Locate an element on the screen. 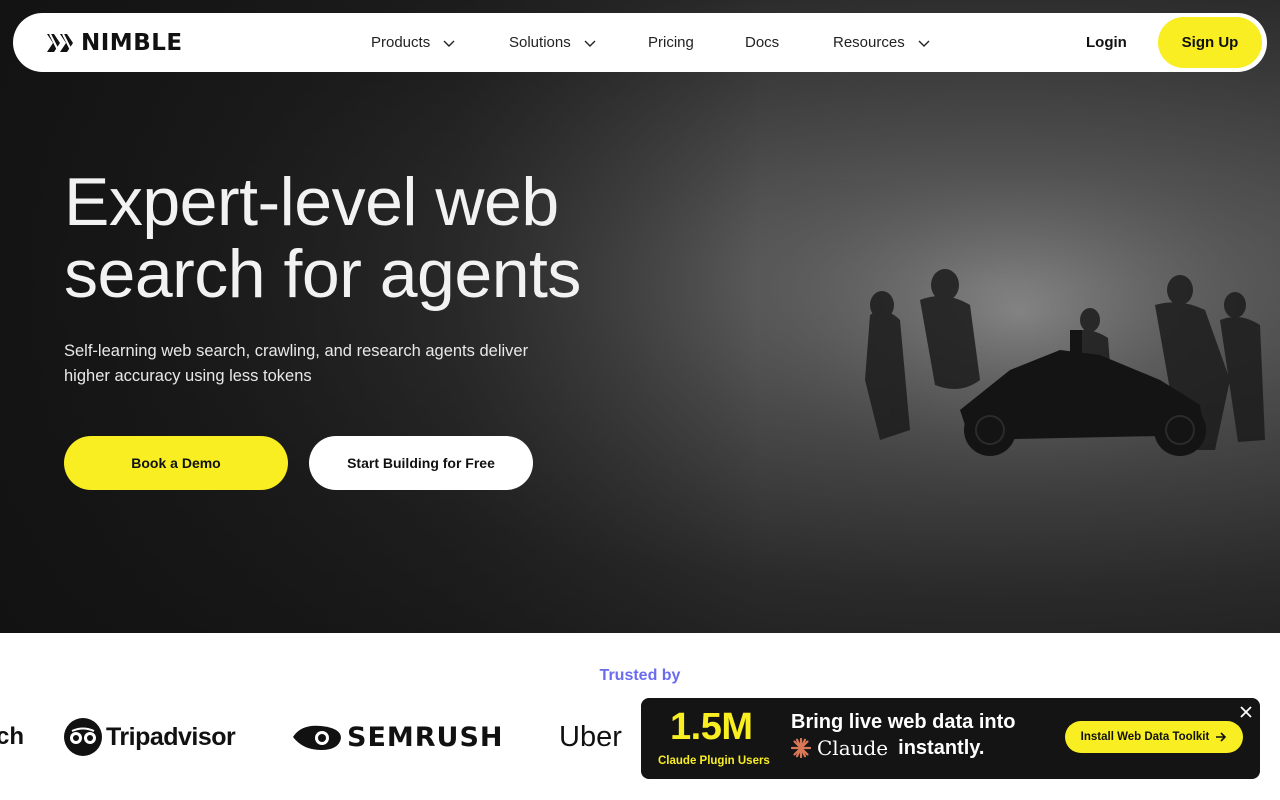 The height and width of the screenshot is (800, 1280). nav-item-resources: Resources is located at coordinates (882, 42).